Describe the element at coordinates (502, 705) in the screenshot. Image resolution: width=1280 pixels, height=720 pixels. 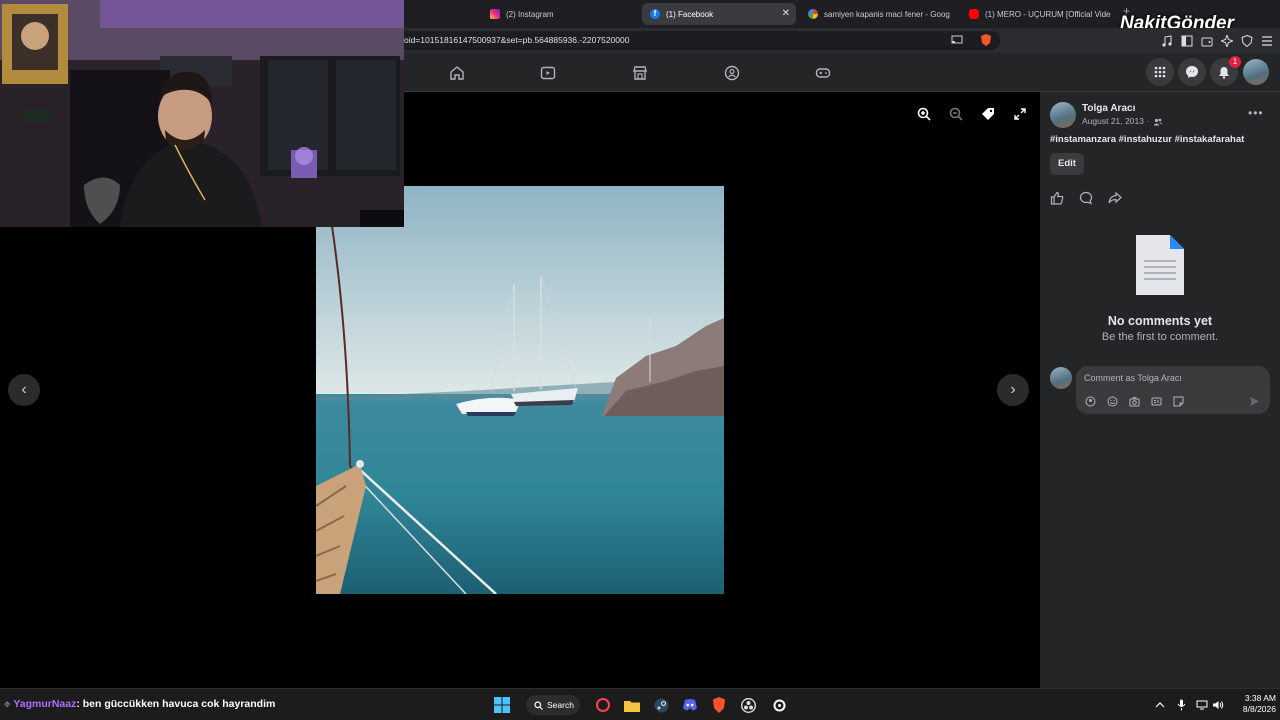
I see `windows-start-icon` at that location.